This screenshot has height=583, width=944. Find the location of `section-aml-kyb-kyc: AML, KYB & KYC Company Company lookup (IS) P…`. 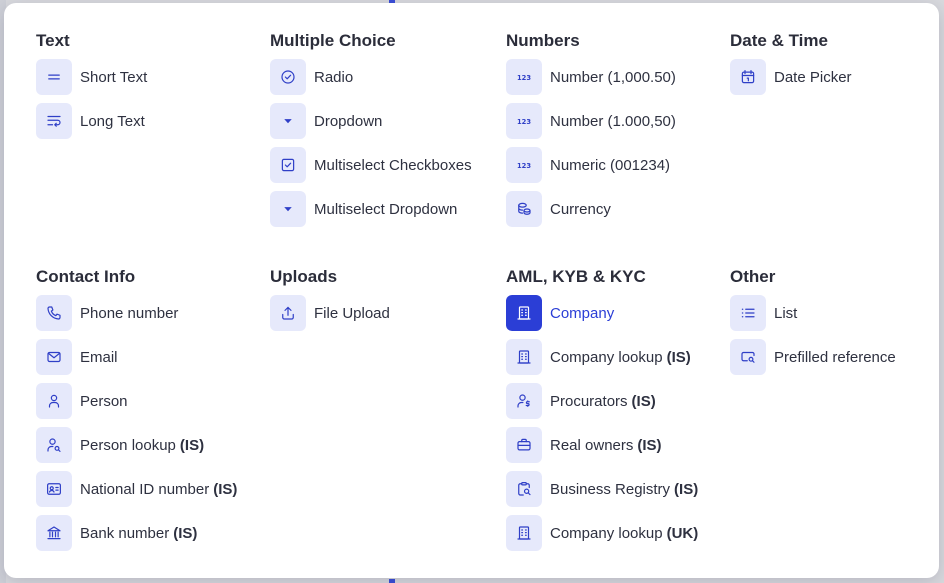

section-aml-kyb-kyc: AML, KYB & KYC Company Company lookup (IS) P… is located at coordinates (602, 412).